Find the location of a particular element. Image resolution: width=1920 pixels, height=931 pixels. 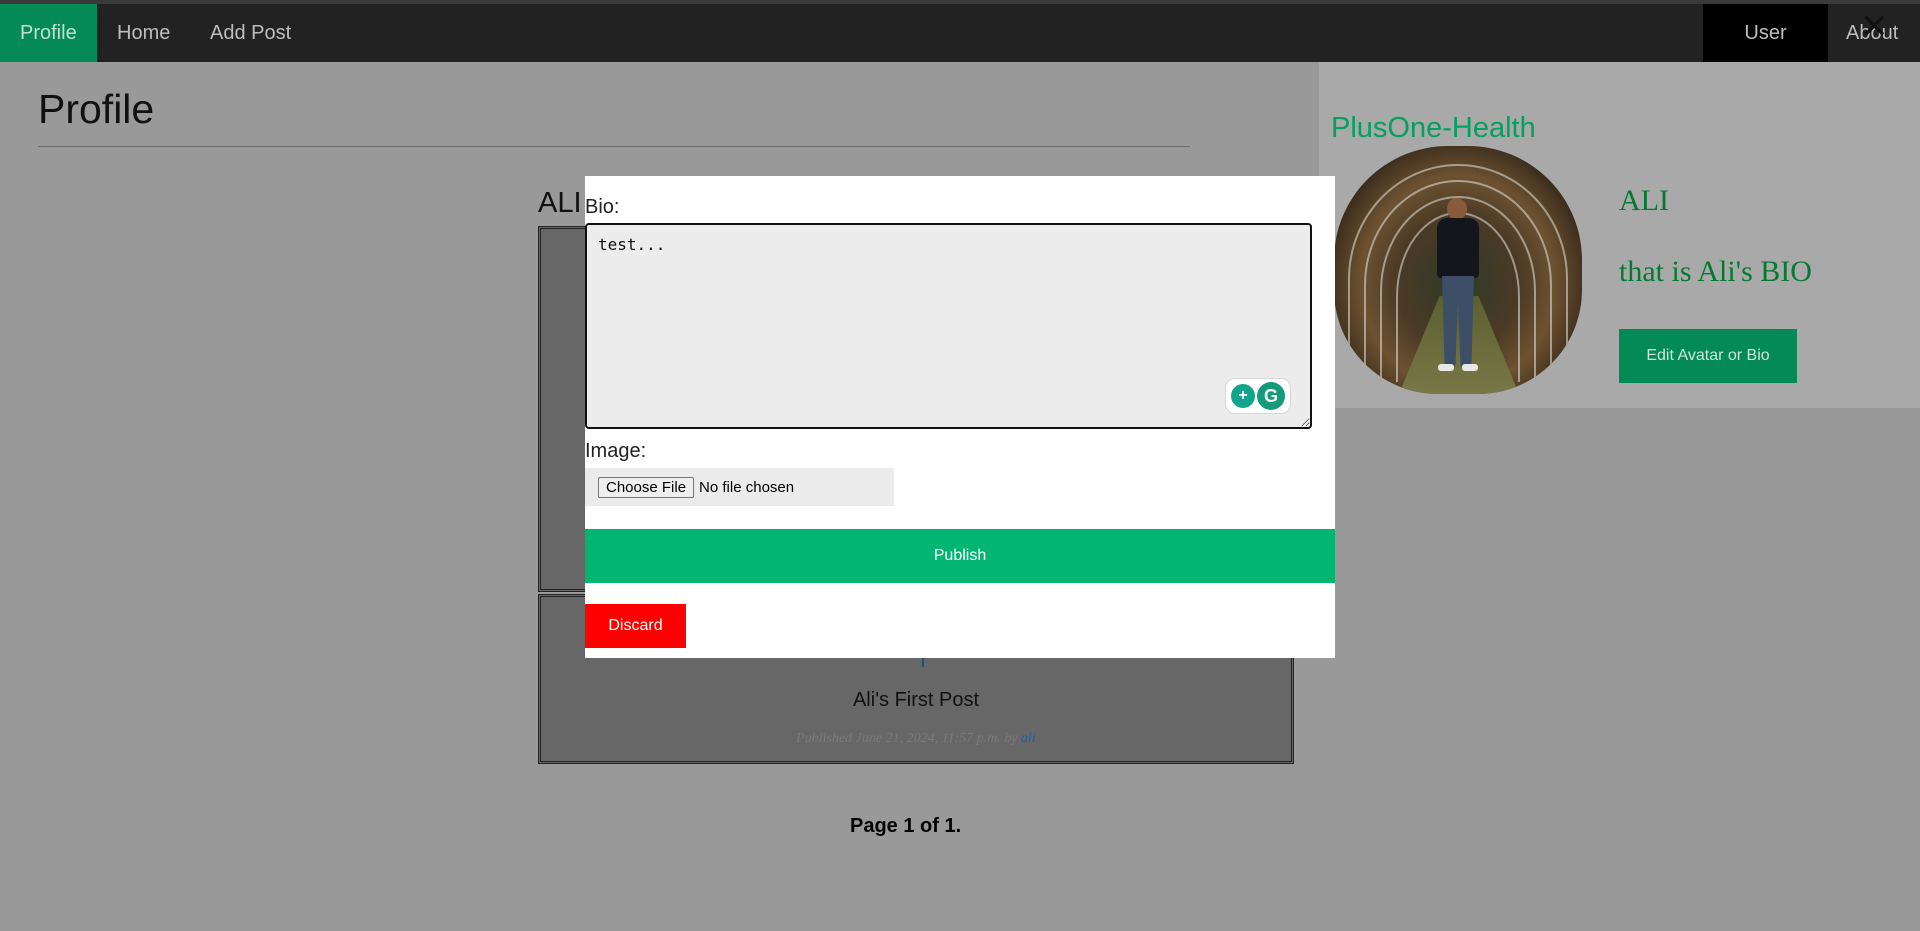

post-title: Ali's First Post is located at coordinates (916, 700).